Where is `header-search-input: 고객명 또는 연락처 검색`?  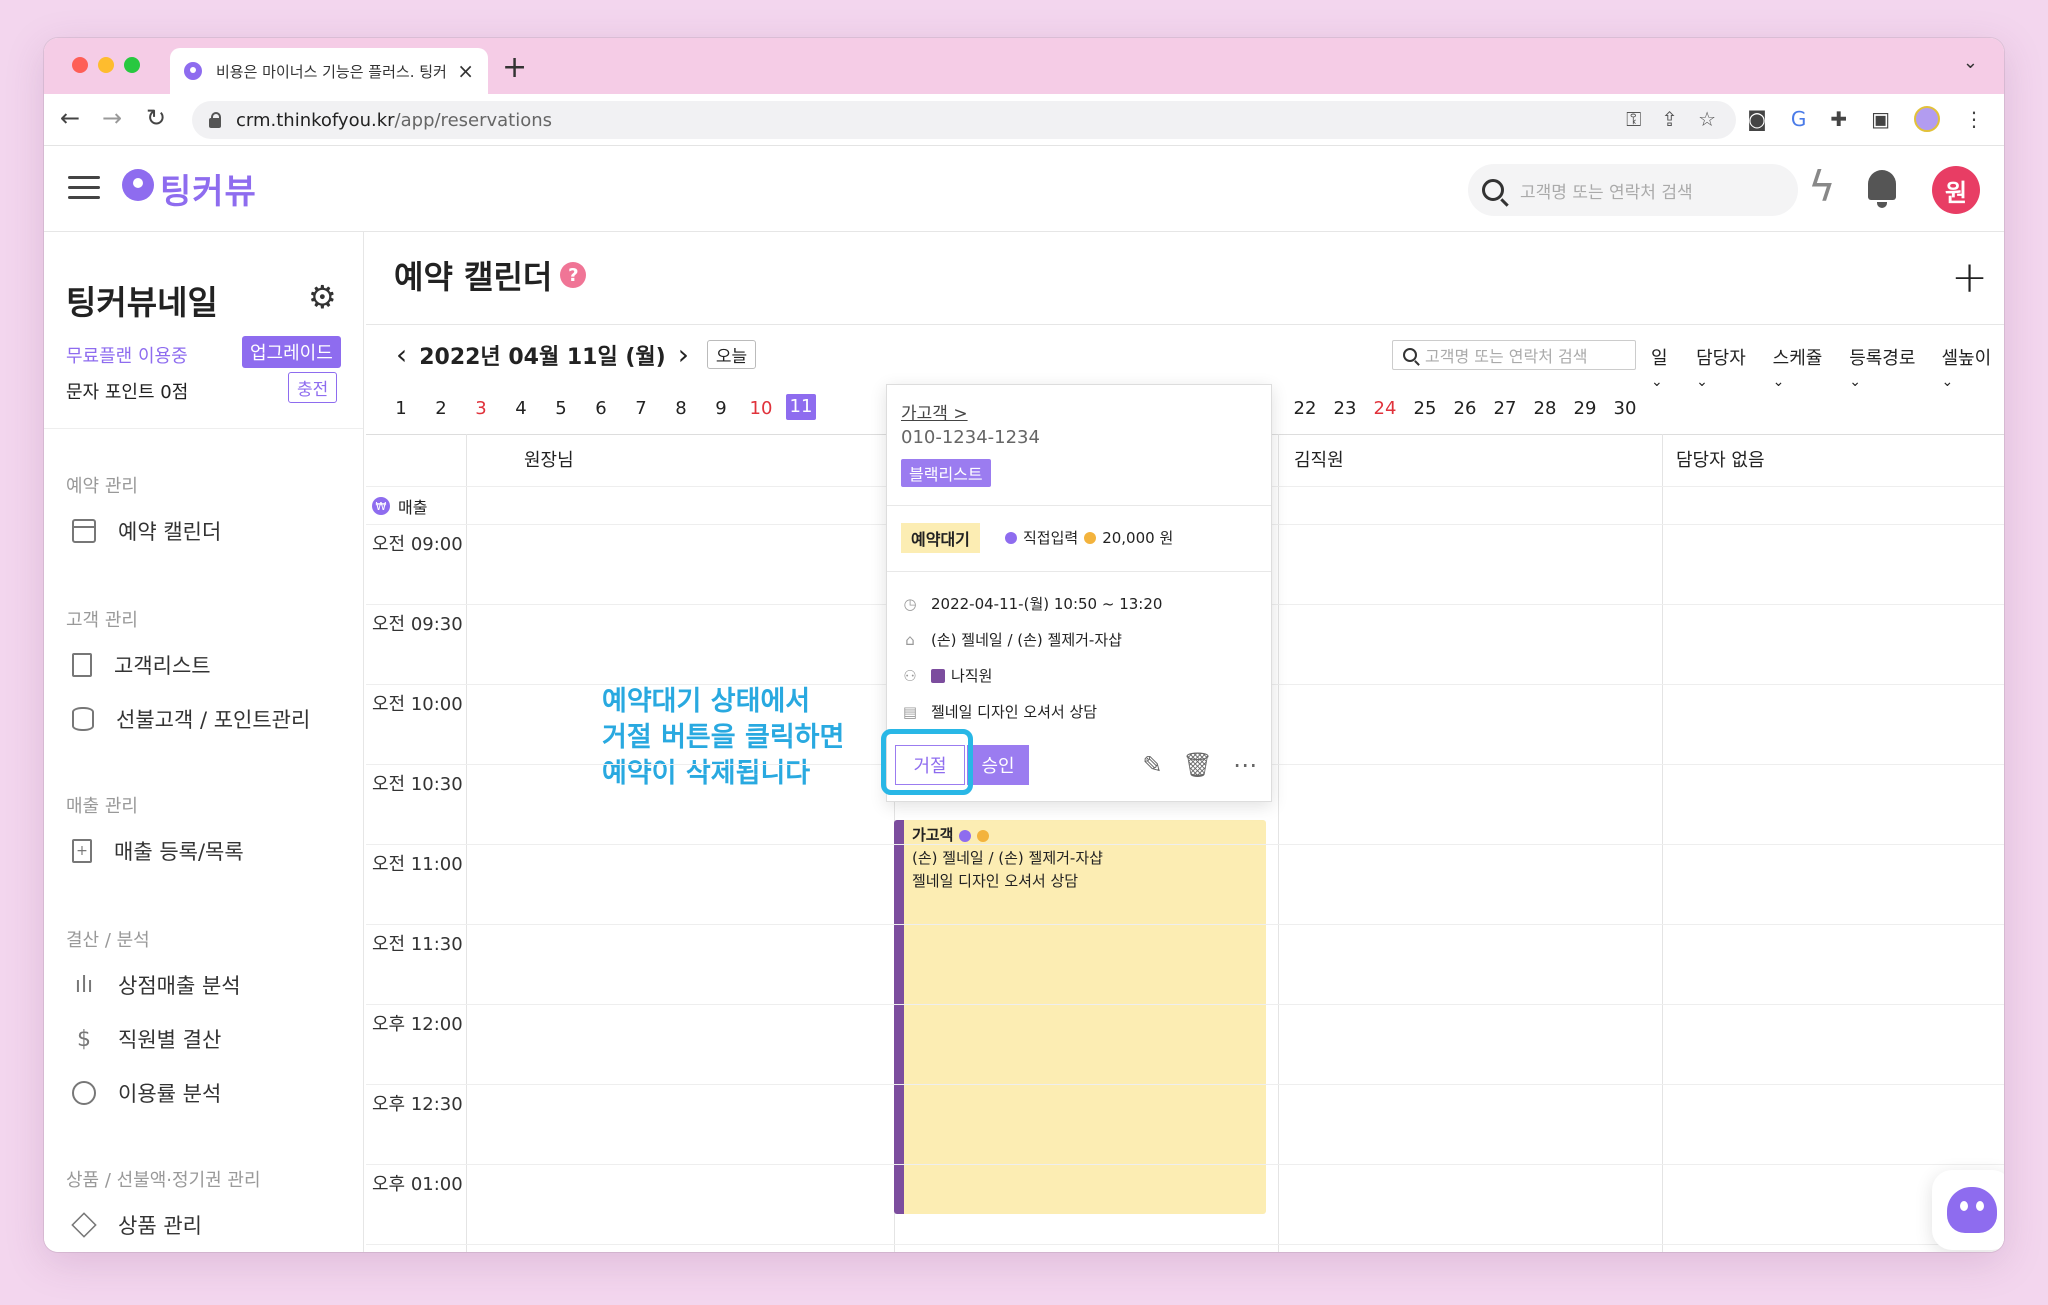
header-search-input: 고객명 또는 연락처 검색 is located at coordinates (1633, 190).